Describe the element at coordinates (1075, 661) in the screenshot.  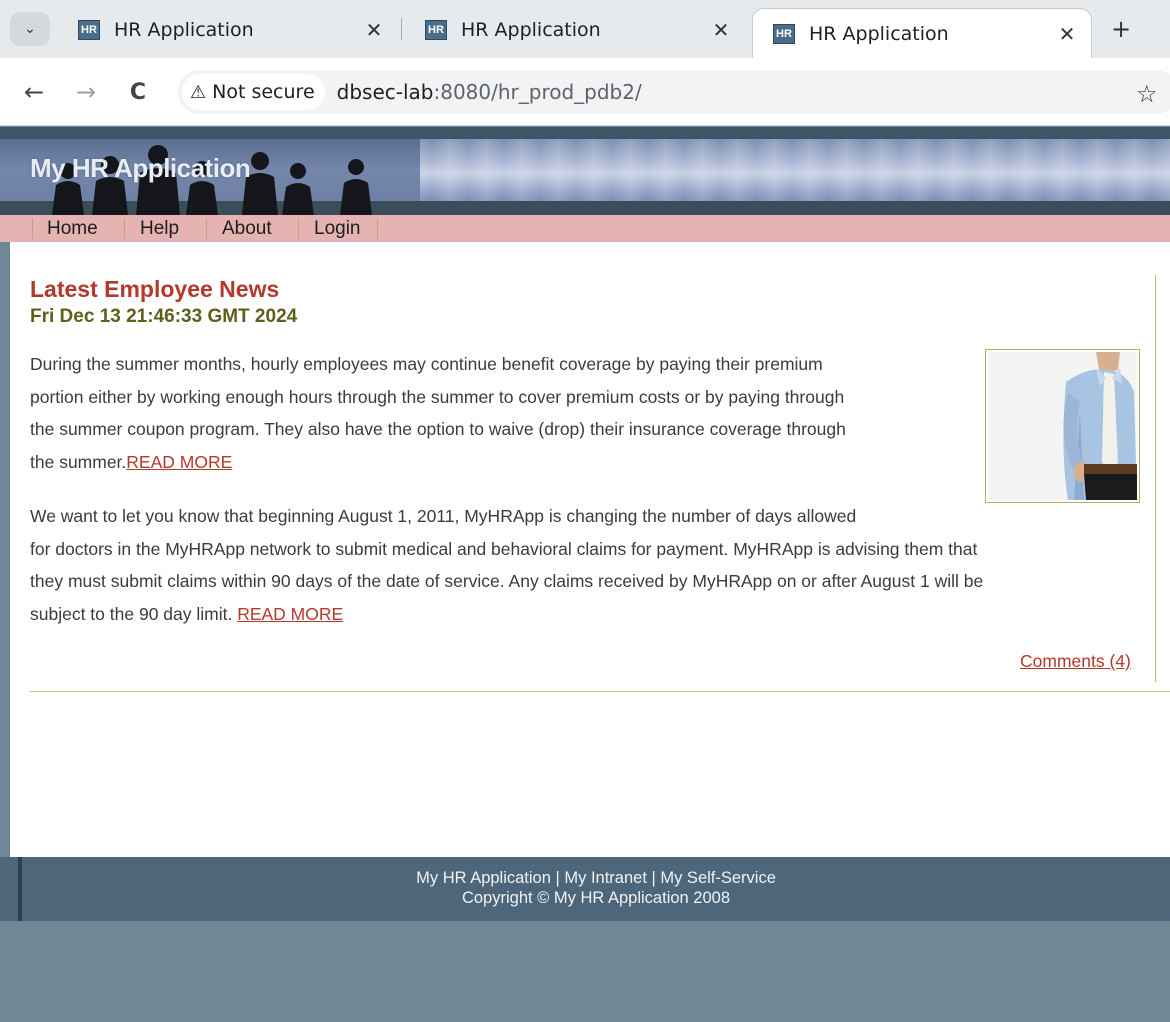
I see `comments-link: Comments (4)` at that location.